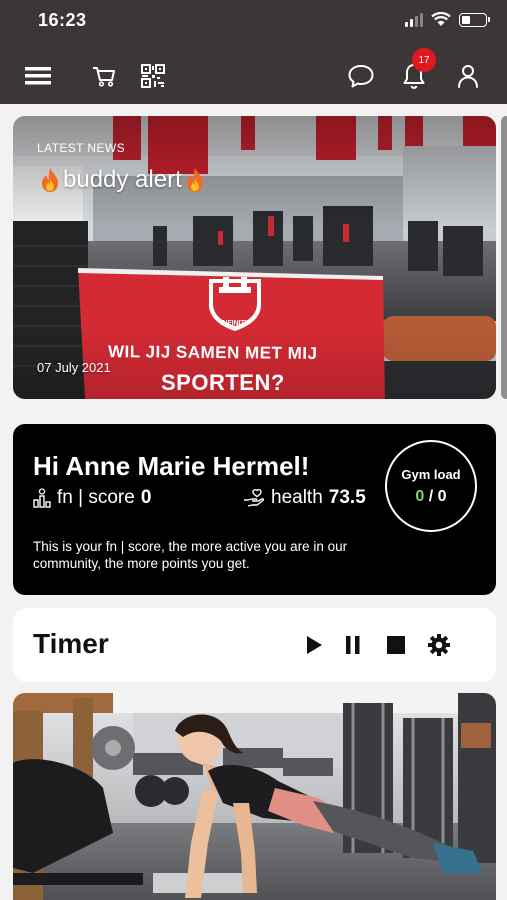 This screenshot has width=507, height=900. I want to click on banner-logo-text: INFINITY, so click(235, 323).